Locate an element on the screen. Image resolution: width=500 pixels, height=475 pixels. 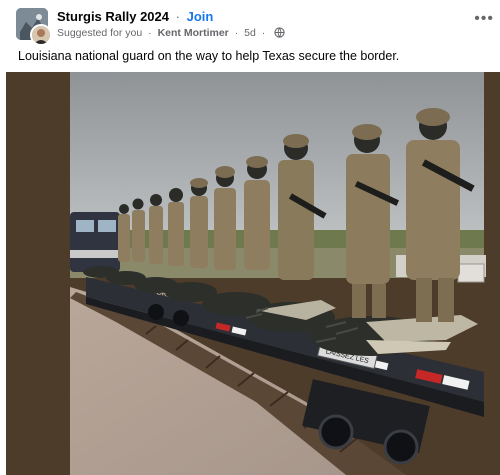
more-options-icon: ••• is located at coordinates (484, 19).